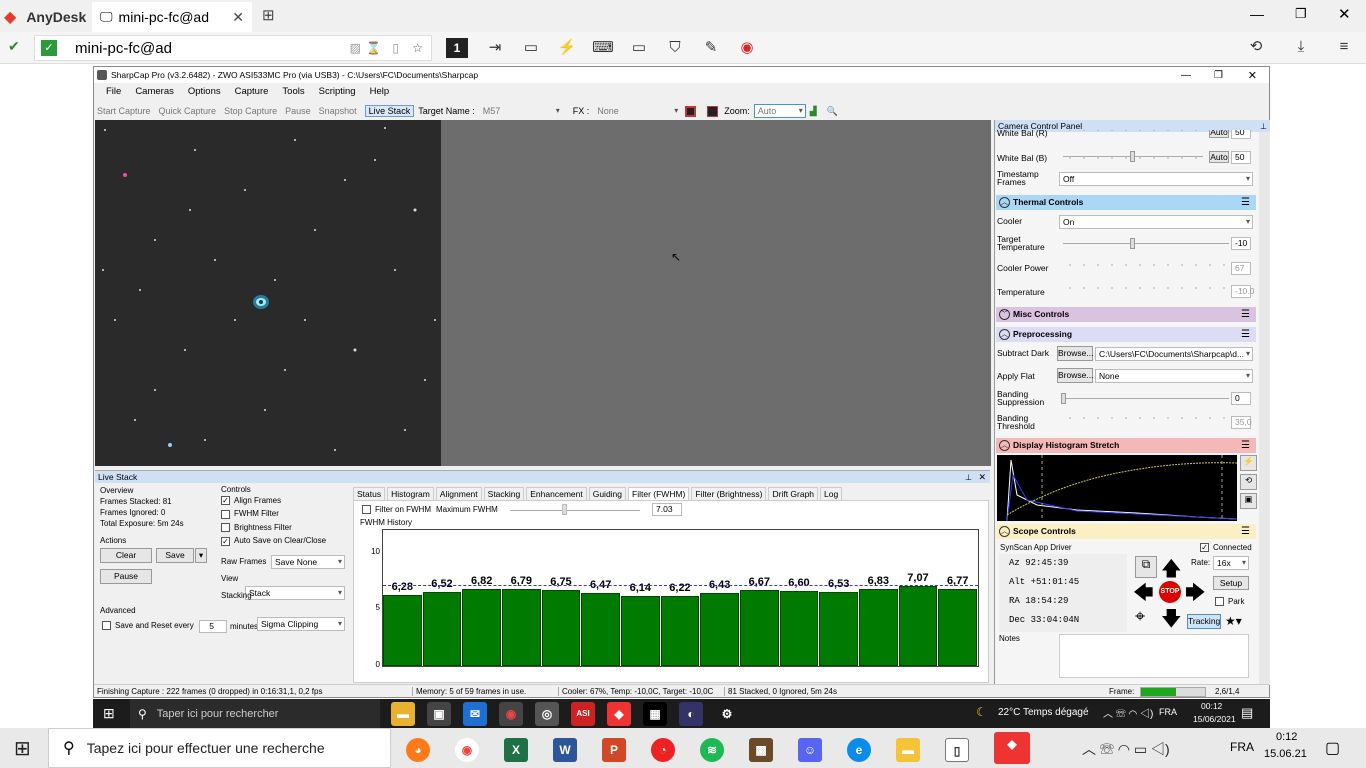  I want to click on local-explorer-icon: ▬, so click(908, 750).